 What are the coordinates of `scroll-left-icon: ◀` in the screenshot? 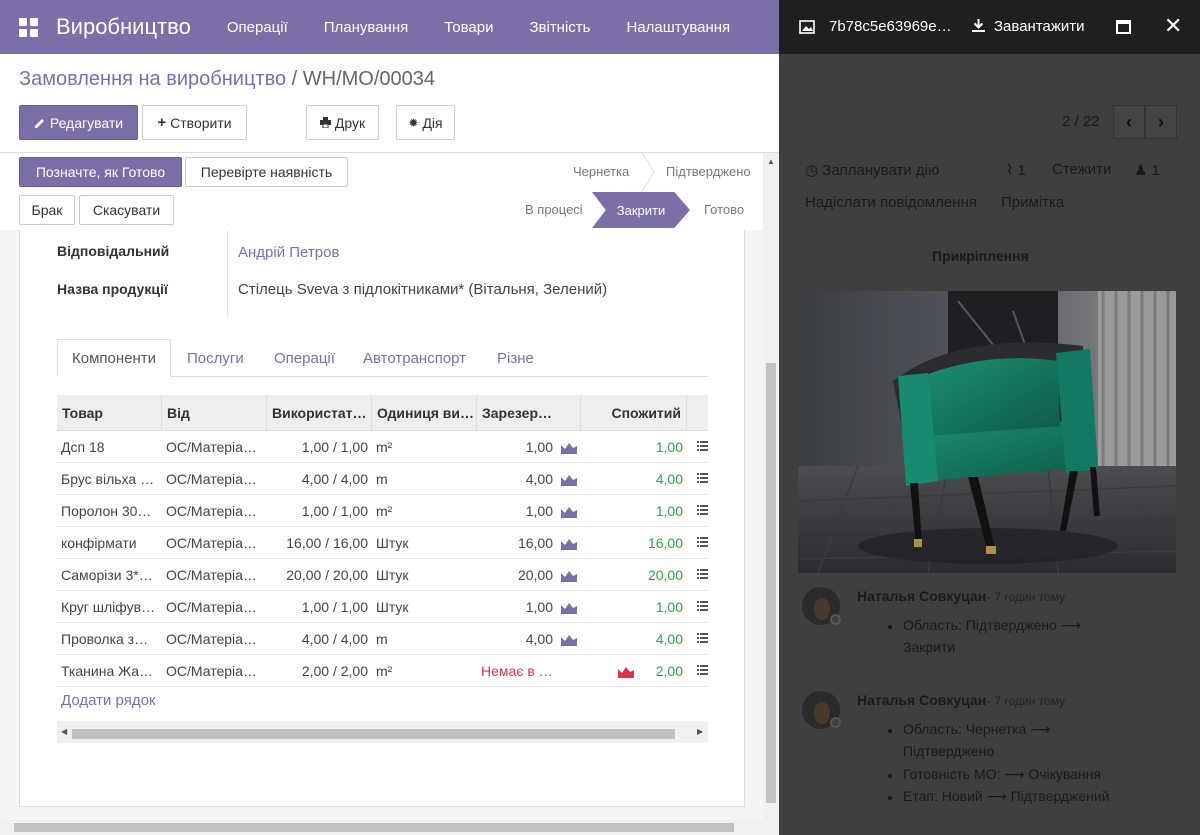 It's located at (64, 731).